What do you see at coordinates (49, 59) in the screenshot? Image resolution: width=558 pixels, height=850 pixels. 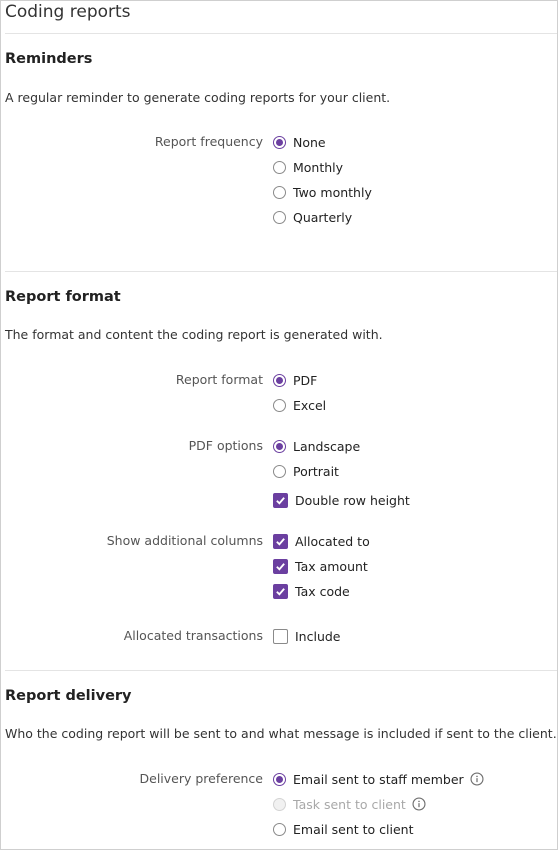 I see `reminders-heading: Reminders` at bounding box center [49, 59].